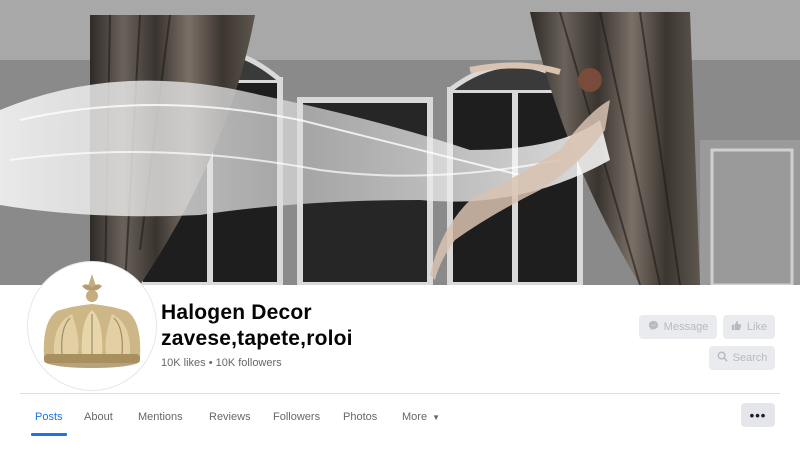  What do you see at coordinates (160, 417) in the screenshot?
I see `tab-mentions: Mentions` at bounding box center [160, 417].